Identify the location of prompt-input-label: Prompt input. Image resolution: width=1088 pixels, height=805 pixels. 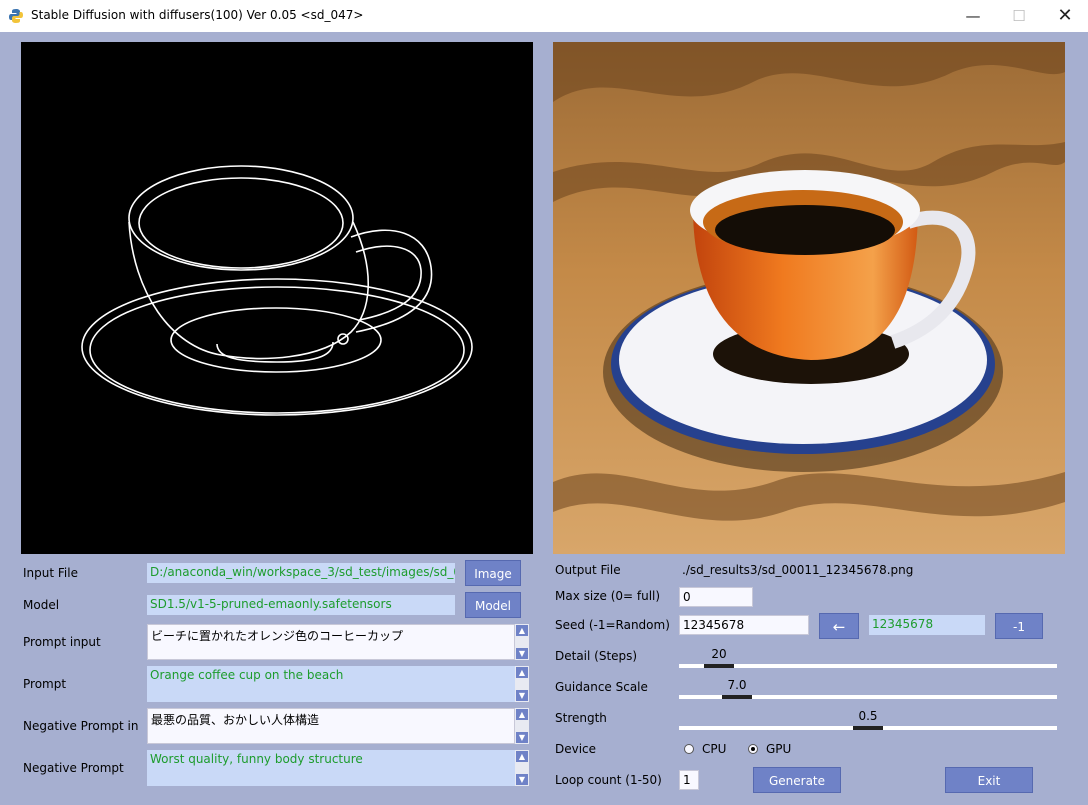
(62, 642).